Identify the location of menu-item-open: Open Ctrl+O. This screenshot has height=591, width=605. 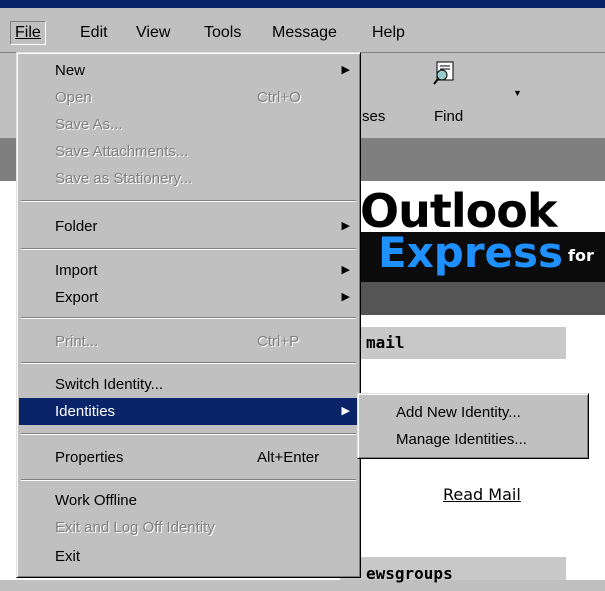
(188, 97).